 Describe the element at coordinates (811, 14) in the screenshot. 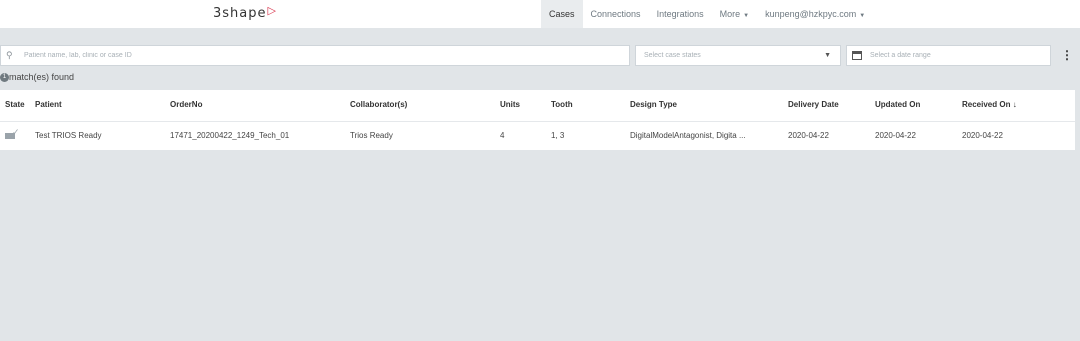

I see `user-email: kunpeng@hzkpyc.com` at that location.